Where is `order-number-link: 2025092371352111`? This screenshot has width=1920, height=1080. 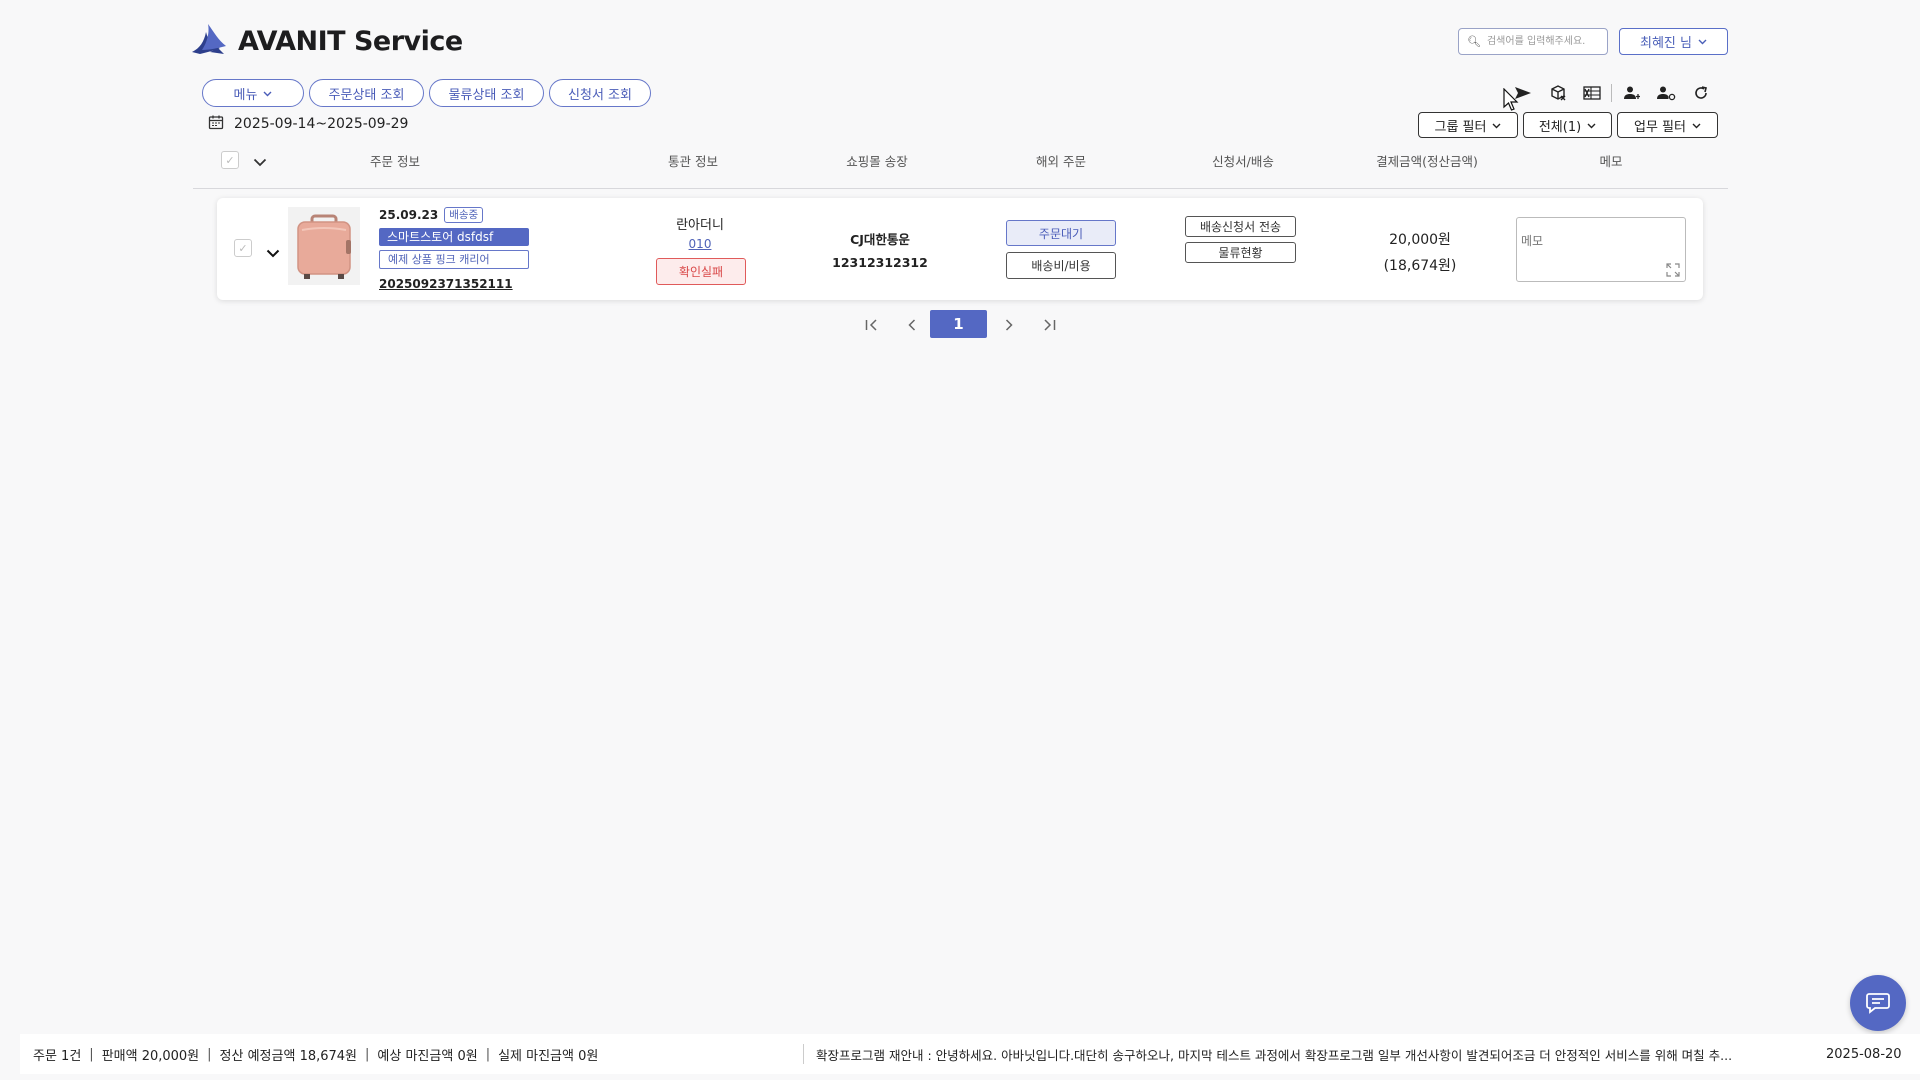 order-number-link: 2025092371352111 is located at coordinates (446, 284).